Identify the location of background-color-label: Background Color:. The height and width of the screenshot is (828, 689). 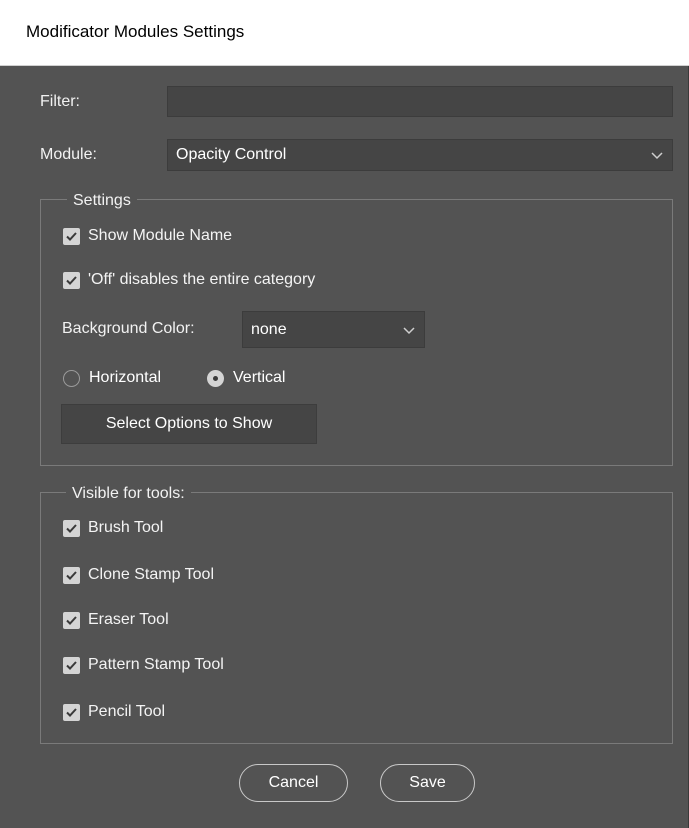
(128, 328).